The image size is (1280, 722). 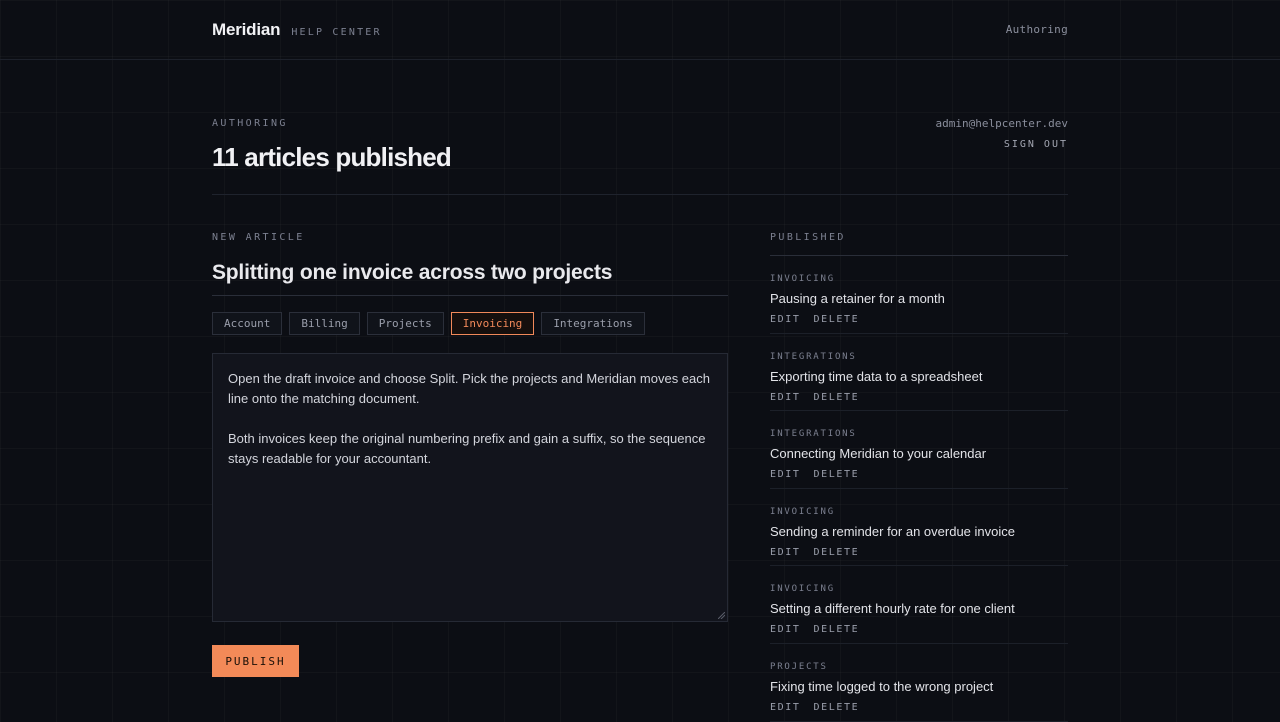 I want to click on category-invoicing: Invoicing, so click(x=492, y=323).